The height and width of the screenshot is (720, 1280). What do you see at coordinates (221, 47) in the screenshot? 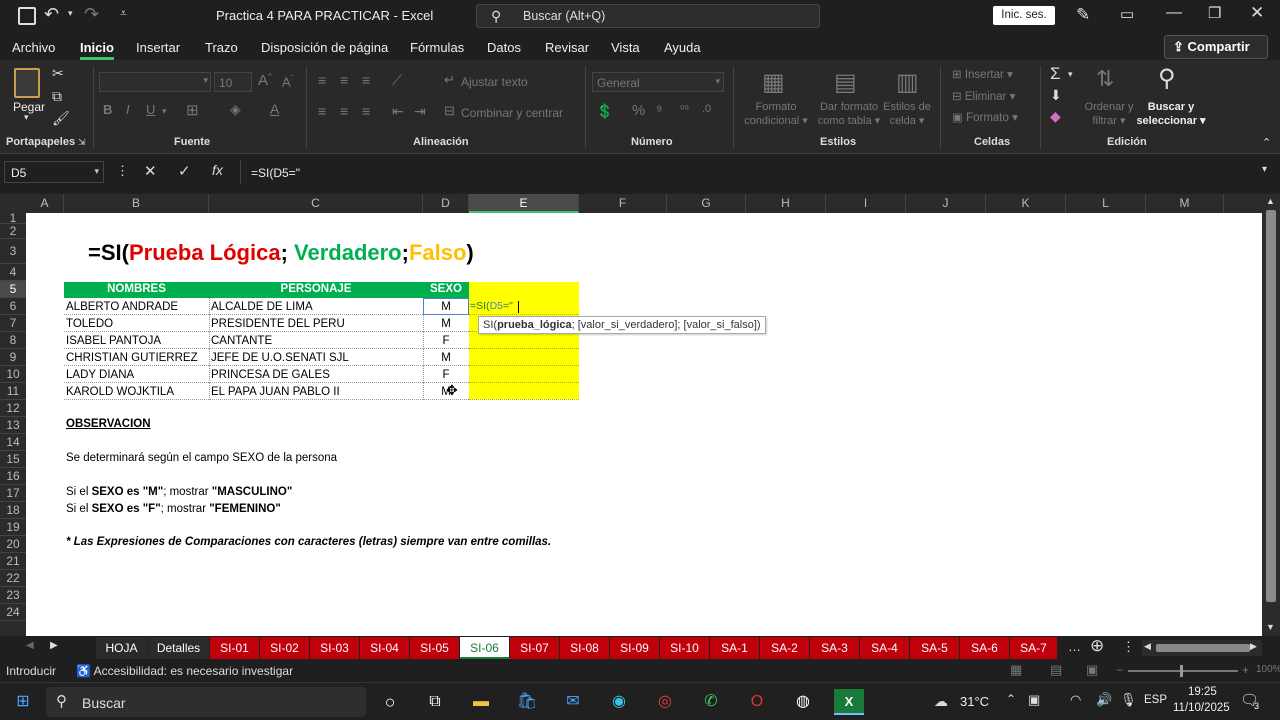
I see `tab-trazo: Trazo` at bounding box center [221, 47].